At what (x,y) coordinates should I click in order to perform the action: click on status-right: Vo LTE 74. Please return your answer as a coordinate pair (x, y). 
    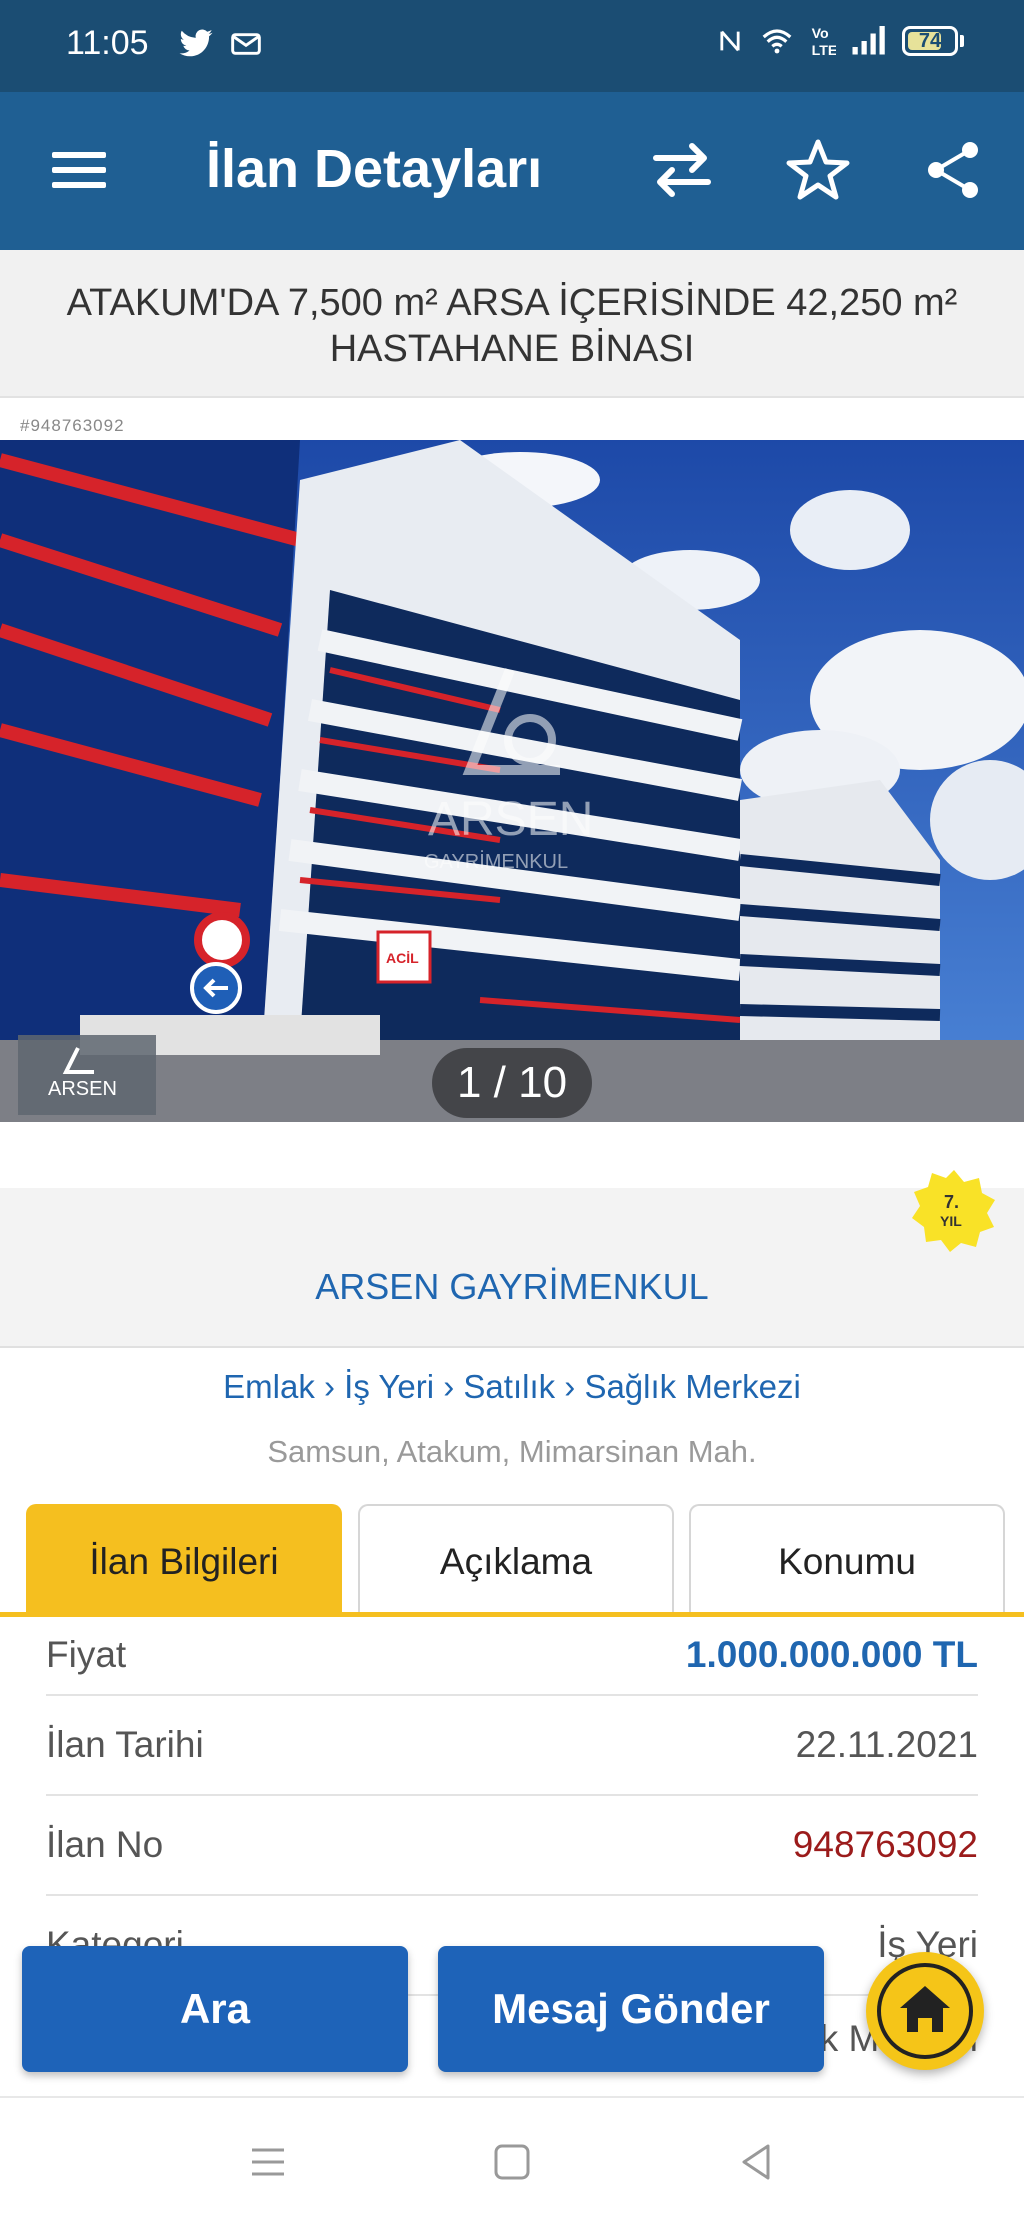
    Looking at the image, I should click on (840, 41).